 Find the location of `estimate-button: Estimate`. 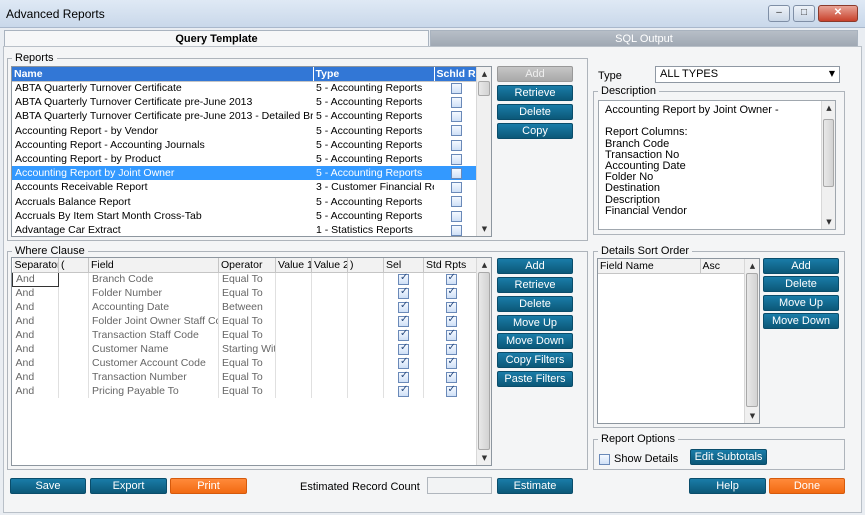

estimate-button: Estimate is located at coordinates (535, 486).